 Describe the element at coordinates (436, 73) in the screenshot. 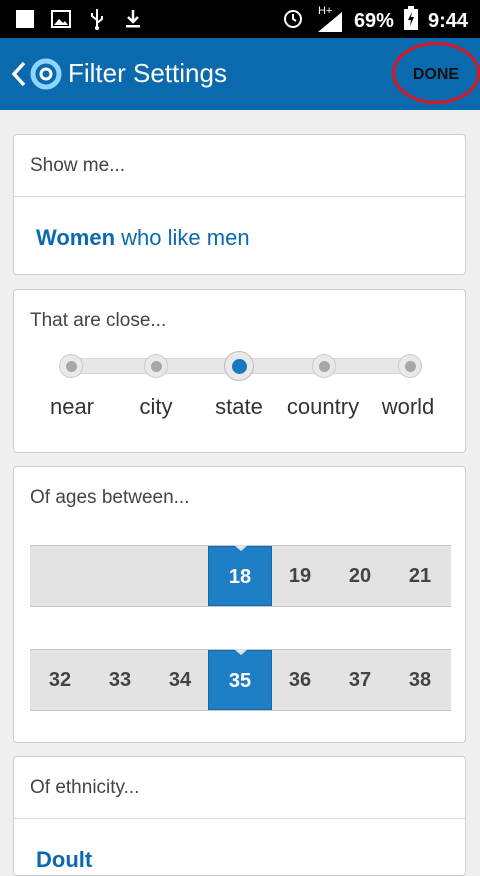

I see `annotation-circle` at that location.